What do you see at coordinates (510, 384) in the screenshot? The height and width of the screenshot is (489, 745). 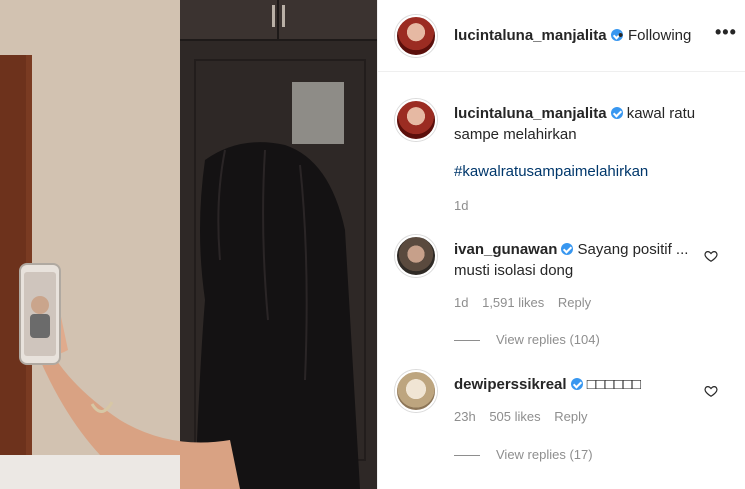 I see `comment-username: dewiperssikreal` at bounding box center [510, 384].